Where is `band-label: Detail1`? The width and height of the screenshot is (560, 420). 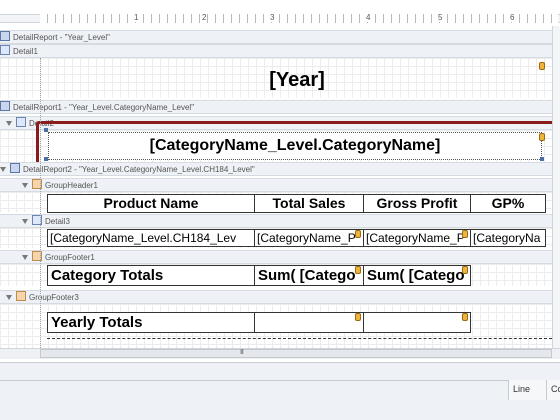
band-label: Detail1 is located at coordinates (25, 51).